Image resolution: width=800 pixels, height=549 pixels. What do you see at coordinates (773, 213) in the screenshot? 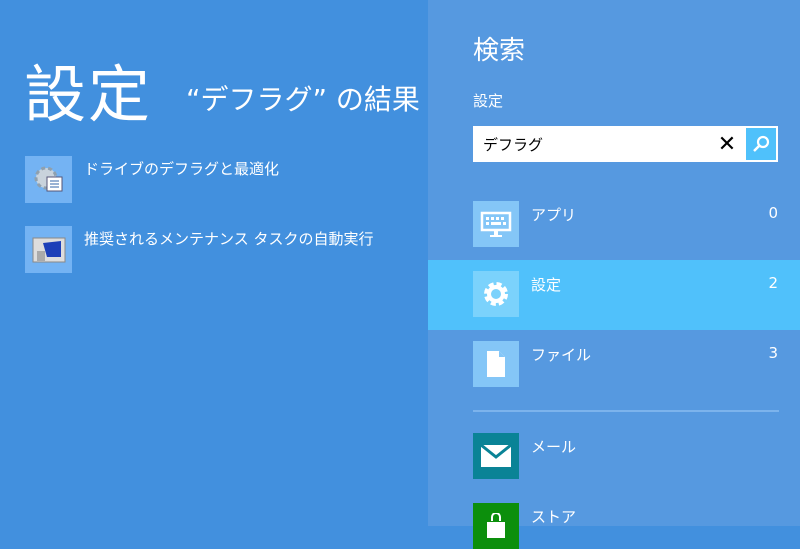
I see `category-count: 0` at bounding box center [773, 213].